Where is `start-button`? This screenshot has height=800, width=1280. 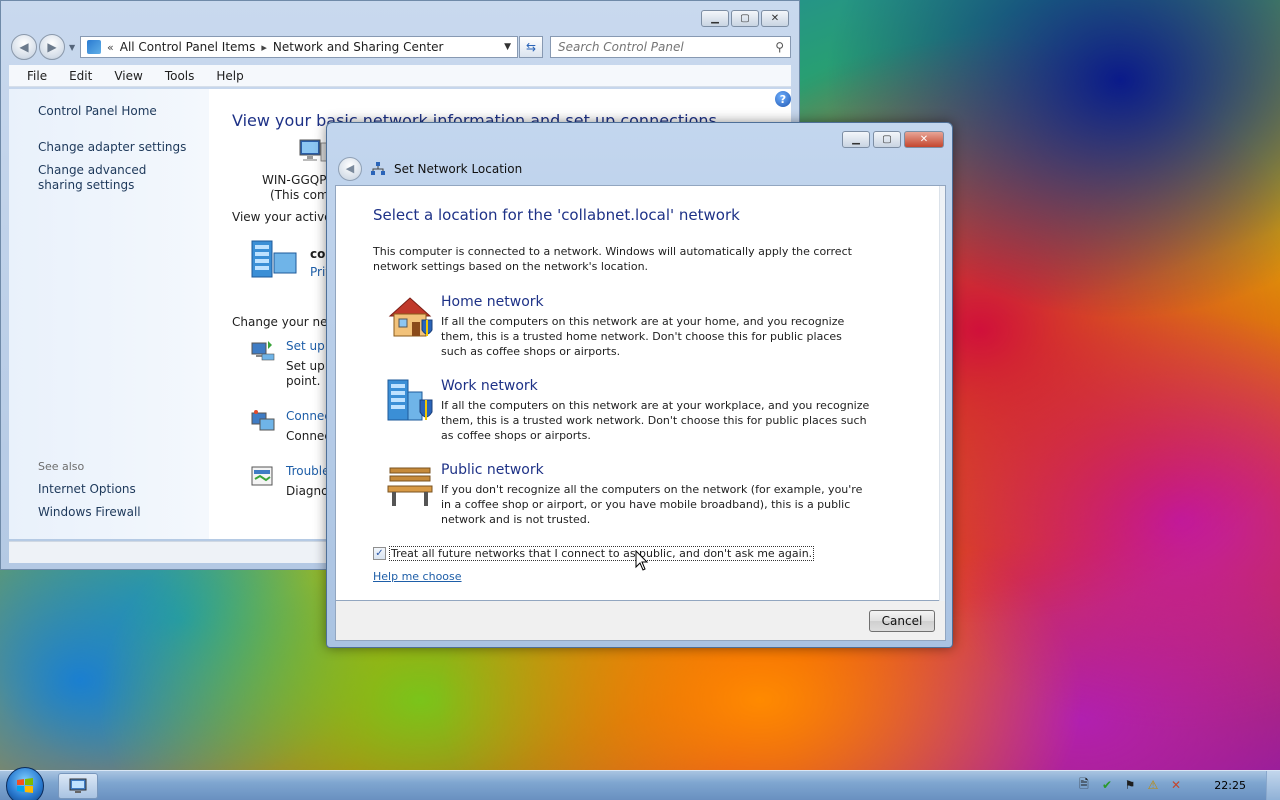
start-button is located at coordinates (25, 783).